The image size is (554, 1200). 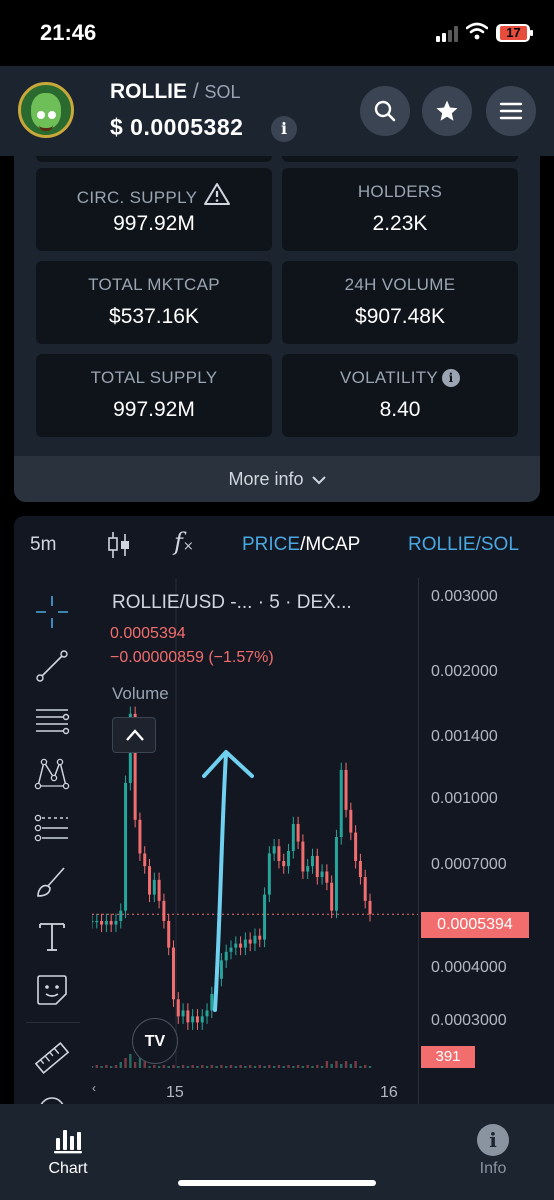 I want to click on zoom-icon, so click(x=52, y=1098).